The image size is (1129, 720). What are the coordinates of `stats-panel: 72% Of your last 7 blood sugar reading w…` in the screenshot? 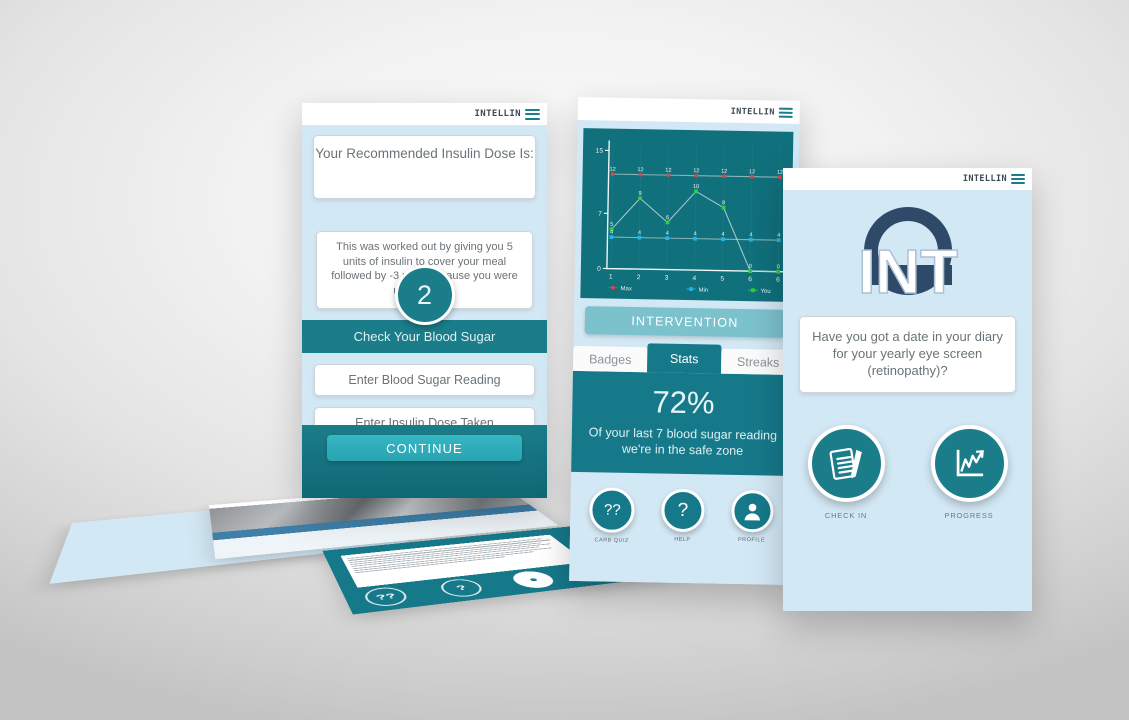 It's located at (683, 423).